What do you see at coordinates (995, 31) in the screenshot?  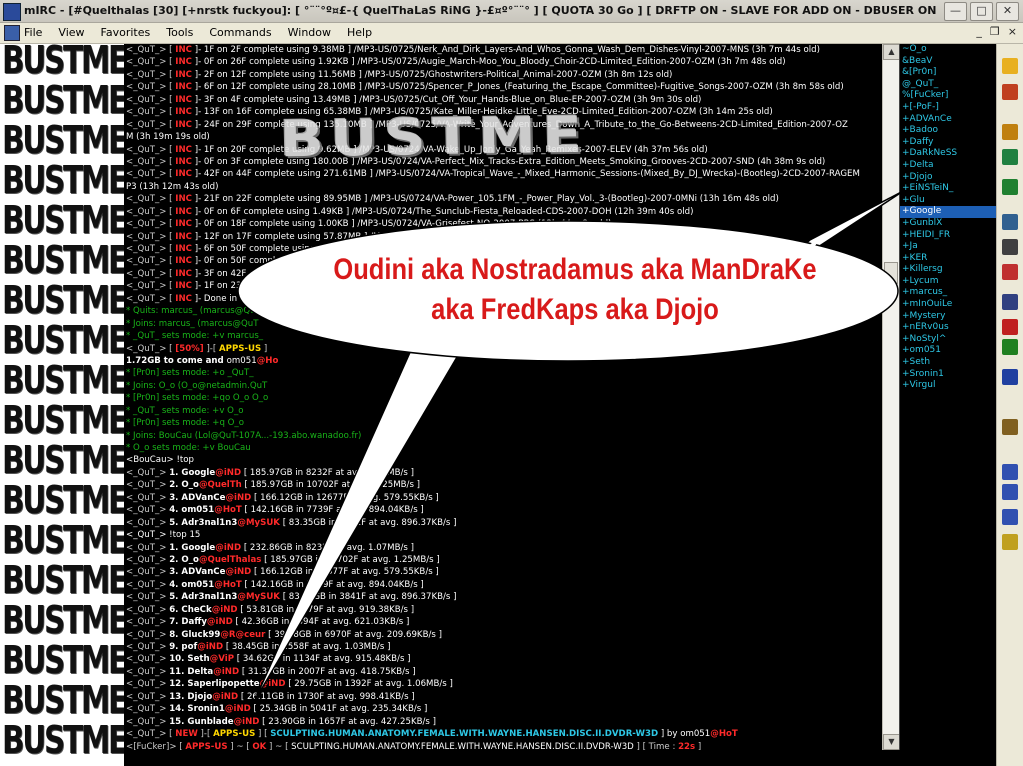 I see `mdi-restore-icon: ❐` at bounding box center [995, 31].